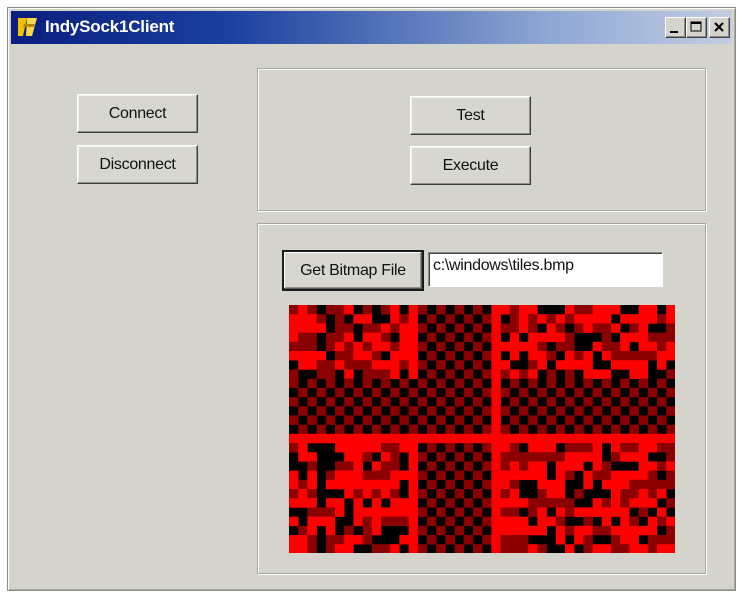 This screenshot has width=742, height=596. Describe the element at coordinates (137, 164) in the screenshot. I see `disconnect-button: Disconnect` at that location.